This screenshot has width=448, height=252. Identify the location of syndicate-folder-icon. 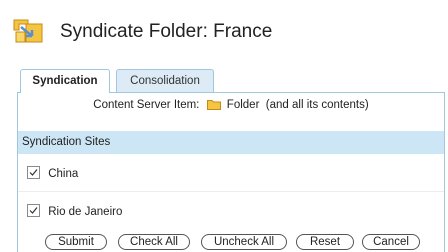
(28, 31).